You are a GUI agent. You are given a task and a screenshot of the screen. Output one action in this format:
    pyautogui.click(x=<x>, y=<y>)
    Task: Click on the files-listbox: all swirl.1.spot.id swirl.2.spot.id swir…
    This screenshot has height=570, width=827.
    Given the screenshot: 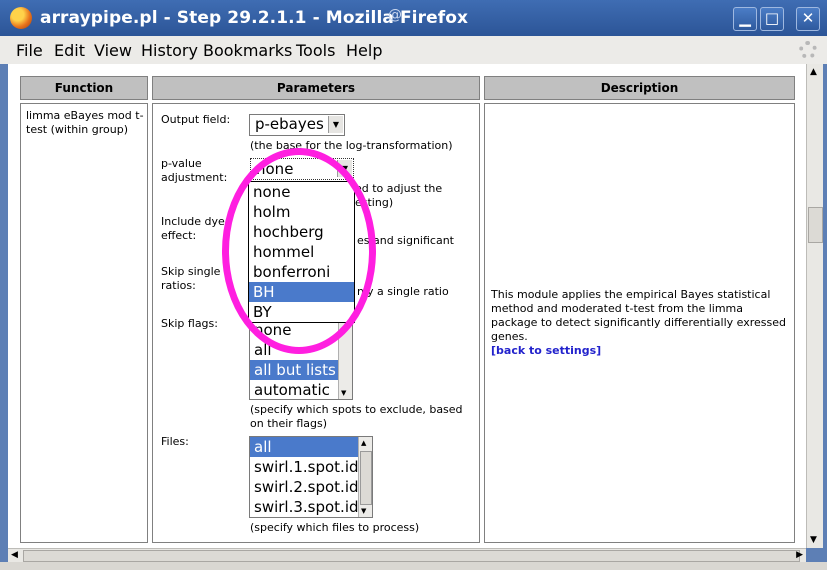 What is the action you would take?
    pyautogui.click(x=311, y=477)
    